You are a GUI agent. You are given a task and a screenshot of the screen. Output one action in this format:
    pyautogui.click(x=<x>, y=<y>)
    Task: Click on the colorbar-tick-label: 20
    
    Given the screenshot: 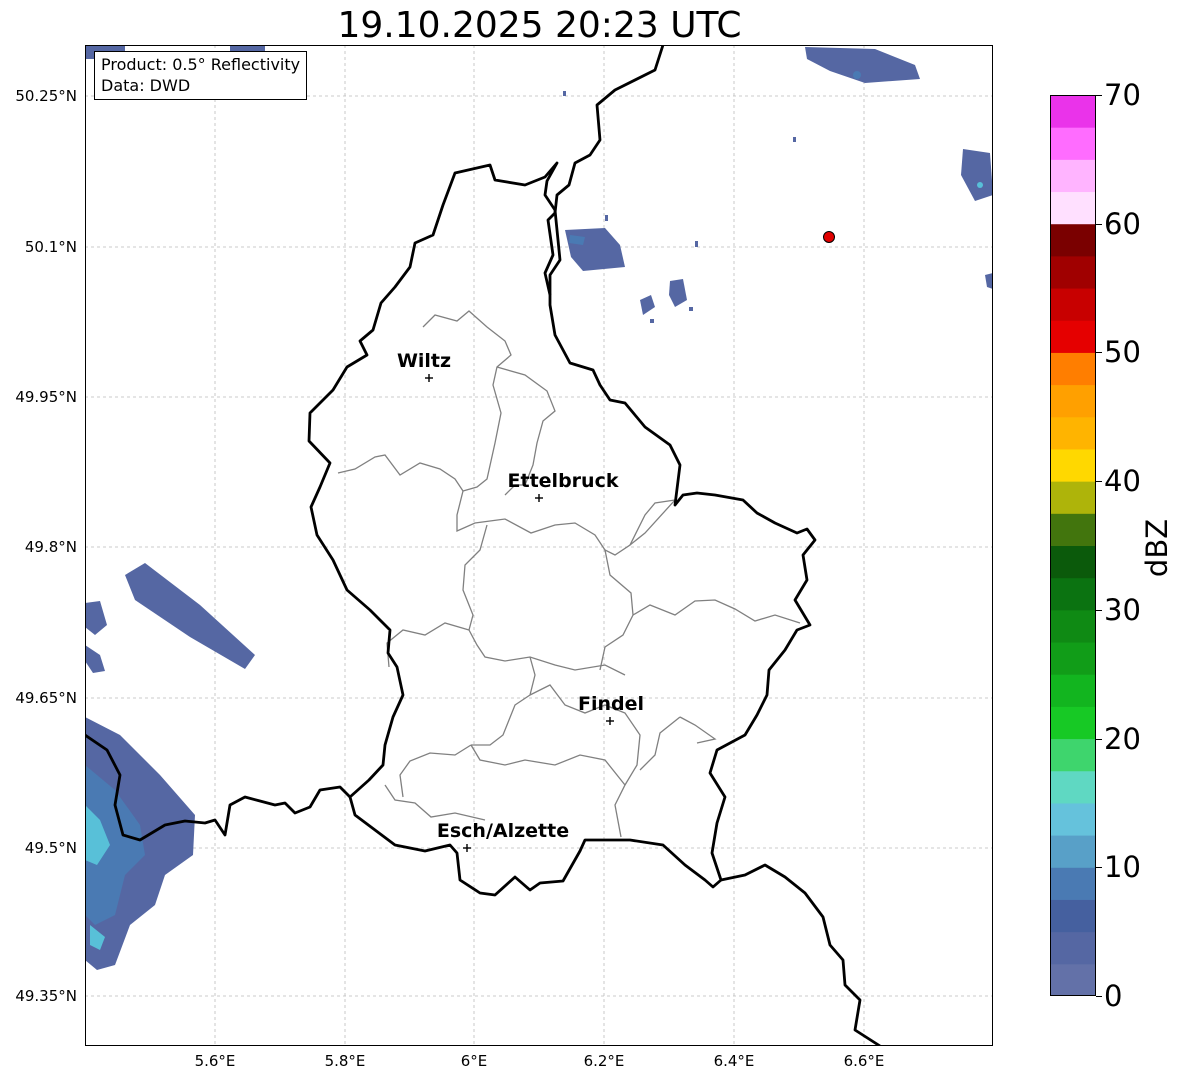 What is the action you would take?
    pyautogui.click(x=1122, y=738)
    